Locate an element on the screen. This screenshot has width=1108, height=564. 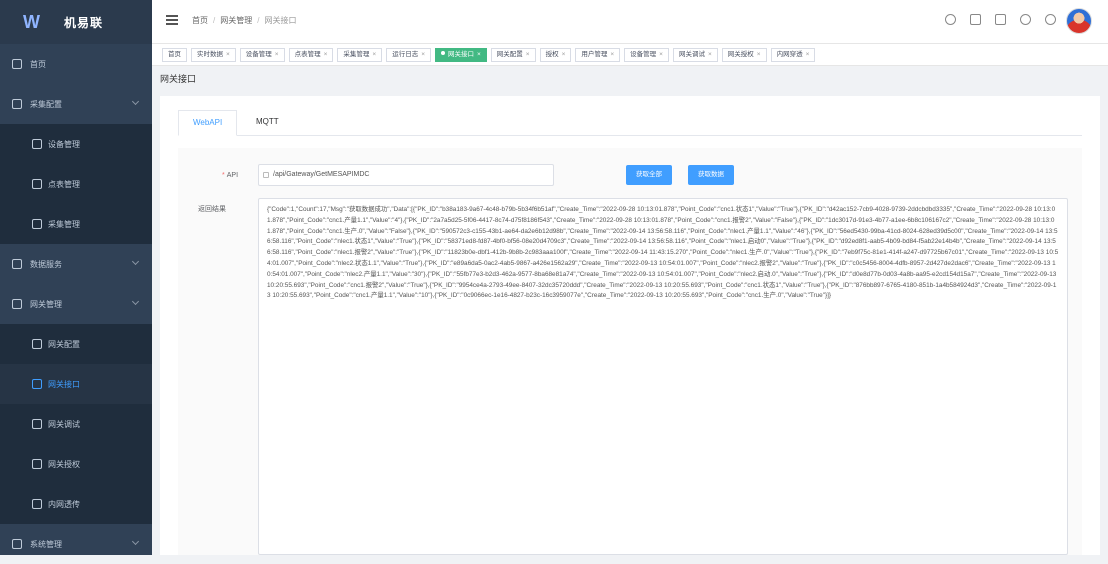
tag-item: 首页 is located at coordinates (174, 54).